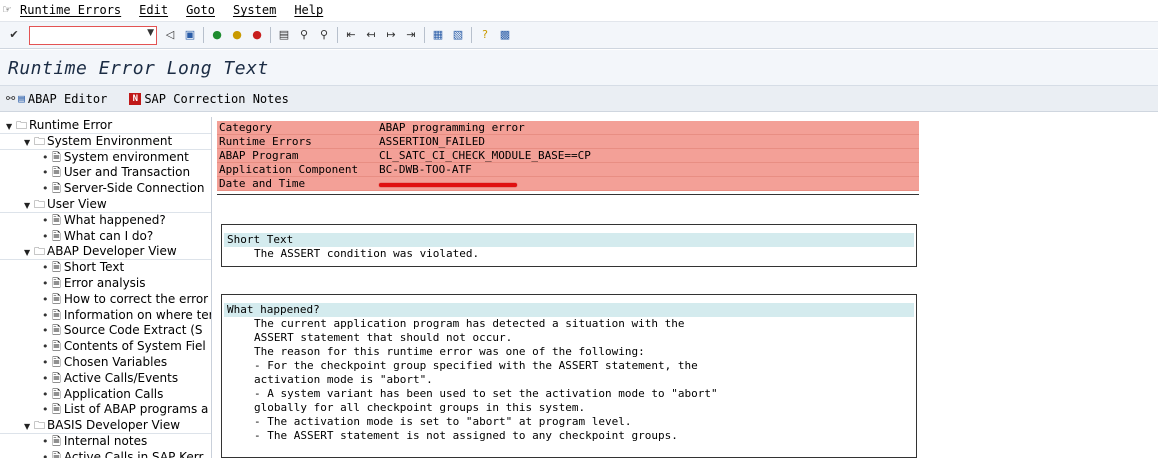 Image resolution: width=1158 pixels, height=458 pixels. I want to click on command-field: ▼, so click(93, 35).